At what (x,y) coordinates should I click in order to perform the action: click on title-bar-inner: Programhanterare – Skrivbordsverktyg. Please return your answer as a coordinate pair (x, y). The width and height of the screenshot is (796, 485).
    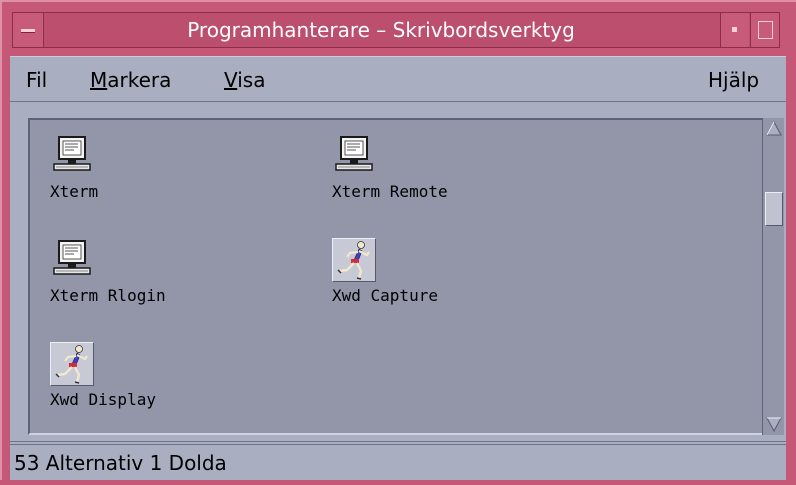
    Looking at the image, I should click on (396, 30).